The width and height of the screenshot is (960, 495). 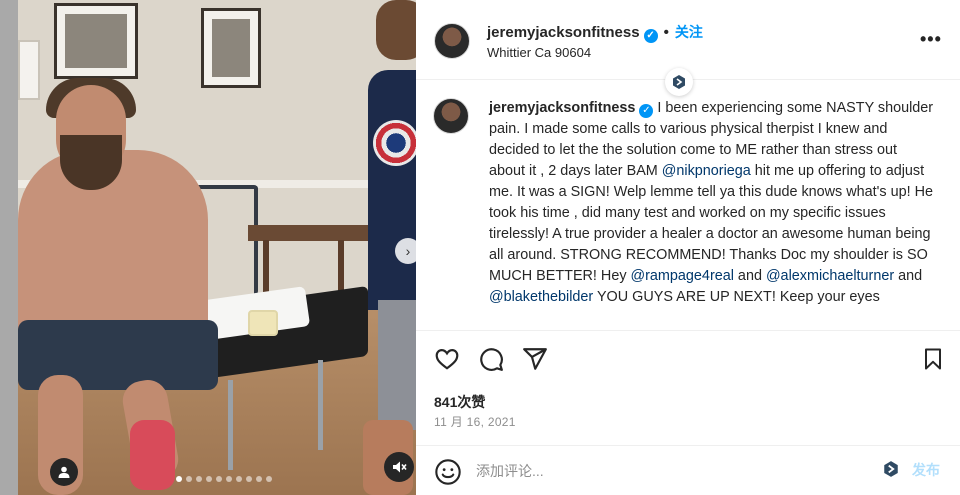 What do you see at coordinates (263, 323) in the screenshot?
I see `media-jar` at bounding box center [263, 323].